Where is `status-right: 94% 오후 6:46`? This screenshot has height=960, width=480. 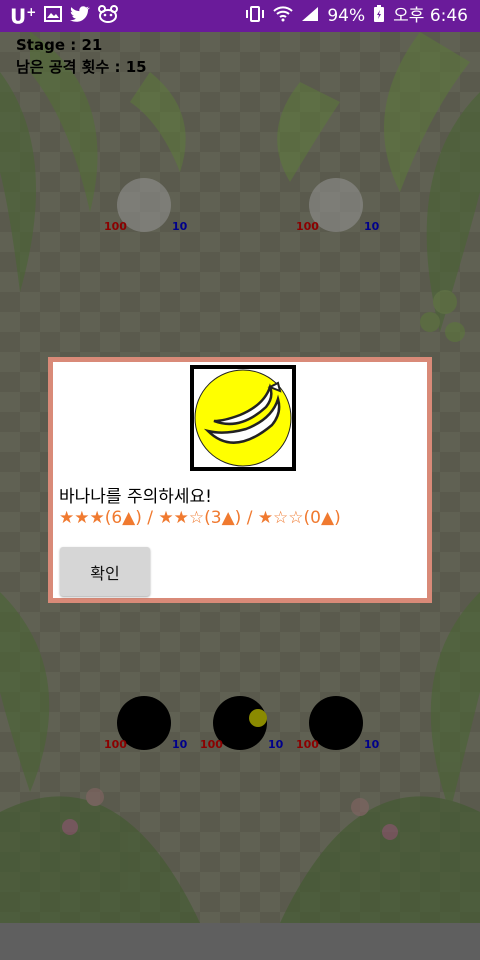
status-right: 94% 오후 6:46 is located at coordinates (356, 16).